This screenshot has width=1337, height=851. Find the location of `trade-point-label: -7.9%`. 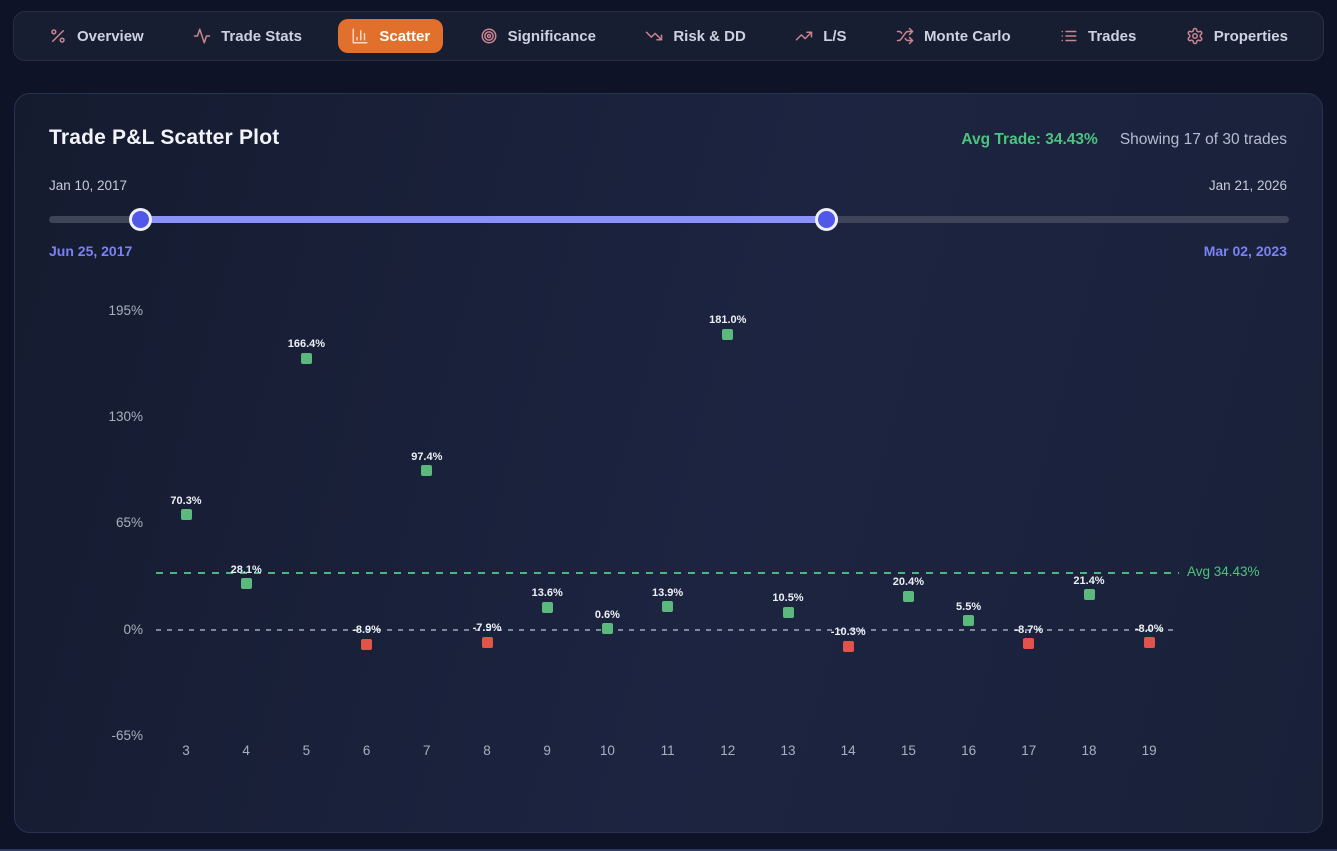

trade-point-label: -7.9% is located at coordinates (487, 628).